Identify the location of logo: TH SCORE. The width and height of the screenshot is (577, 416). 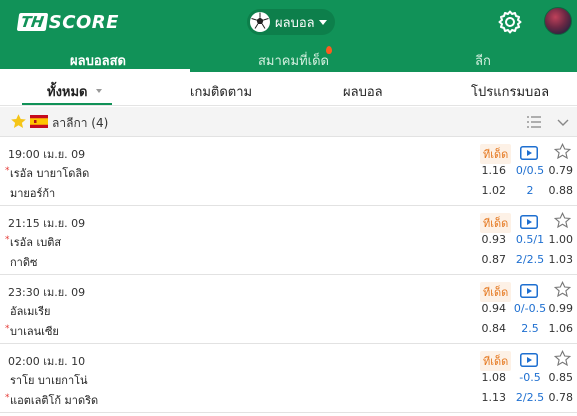
(67, 22).